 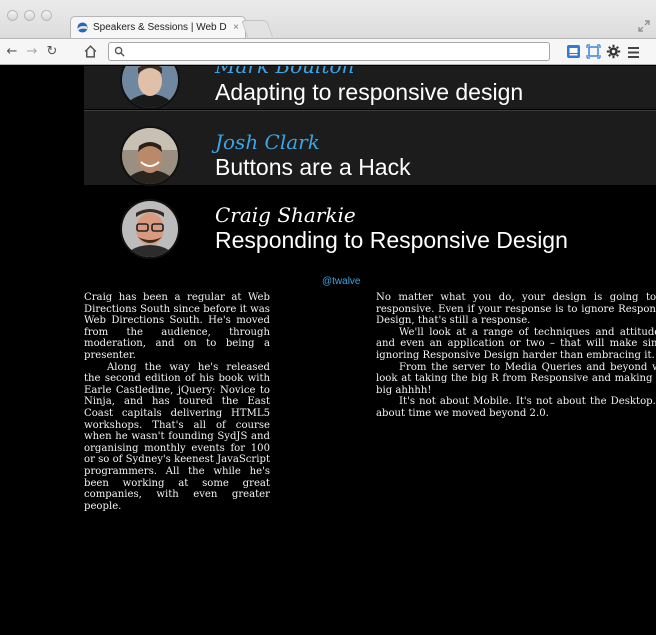 What do you see at coordinates (573, 51) in the screenshot?
I see `extension-icon` at bounding box center [573, 51].